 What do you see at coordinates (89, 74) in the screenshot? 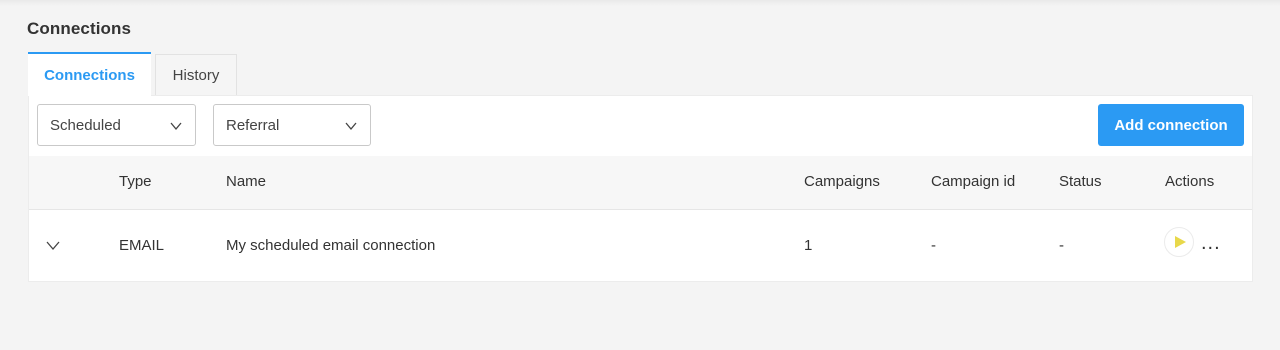
I see `tab-connections: Connections` at bounding box center [89, 74].